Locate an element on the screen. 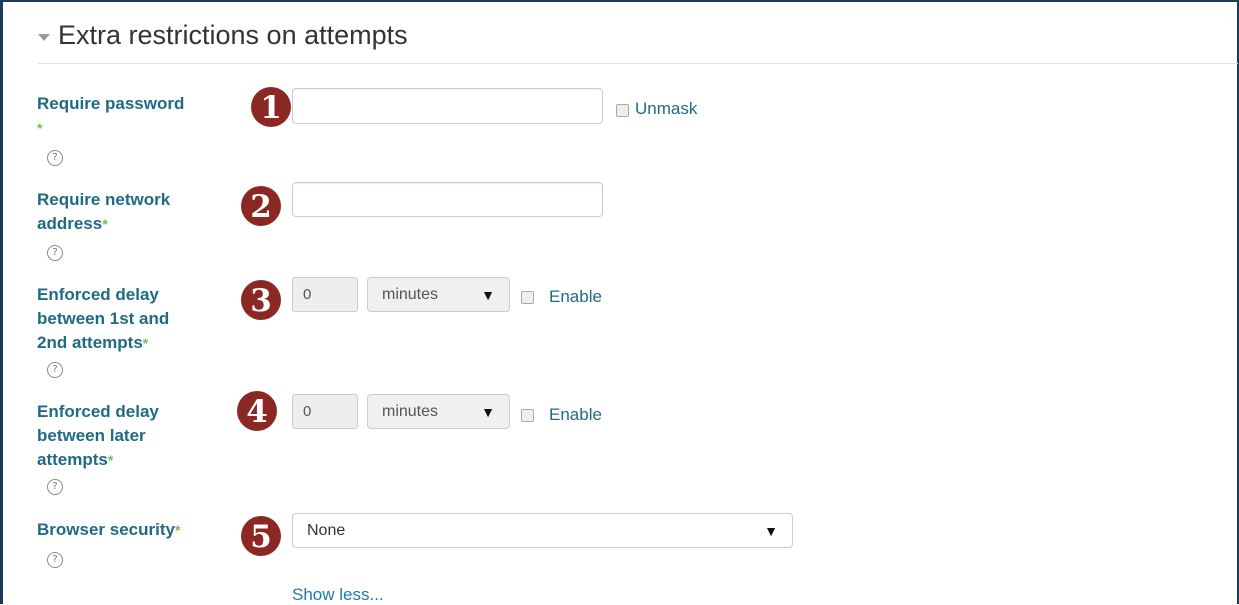 This screenshot has height=605, width=1239. step-badge-2: 2 is located at coordinates (261, 206).